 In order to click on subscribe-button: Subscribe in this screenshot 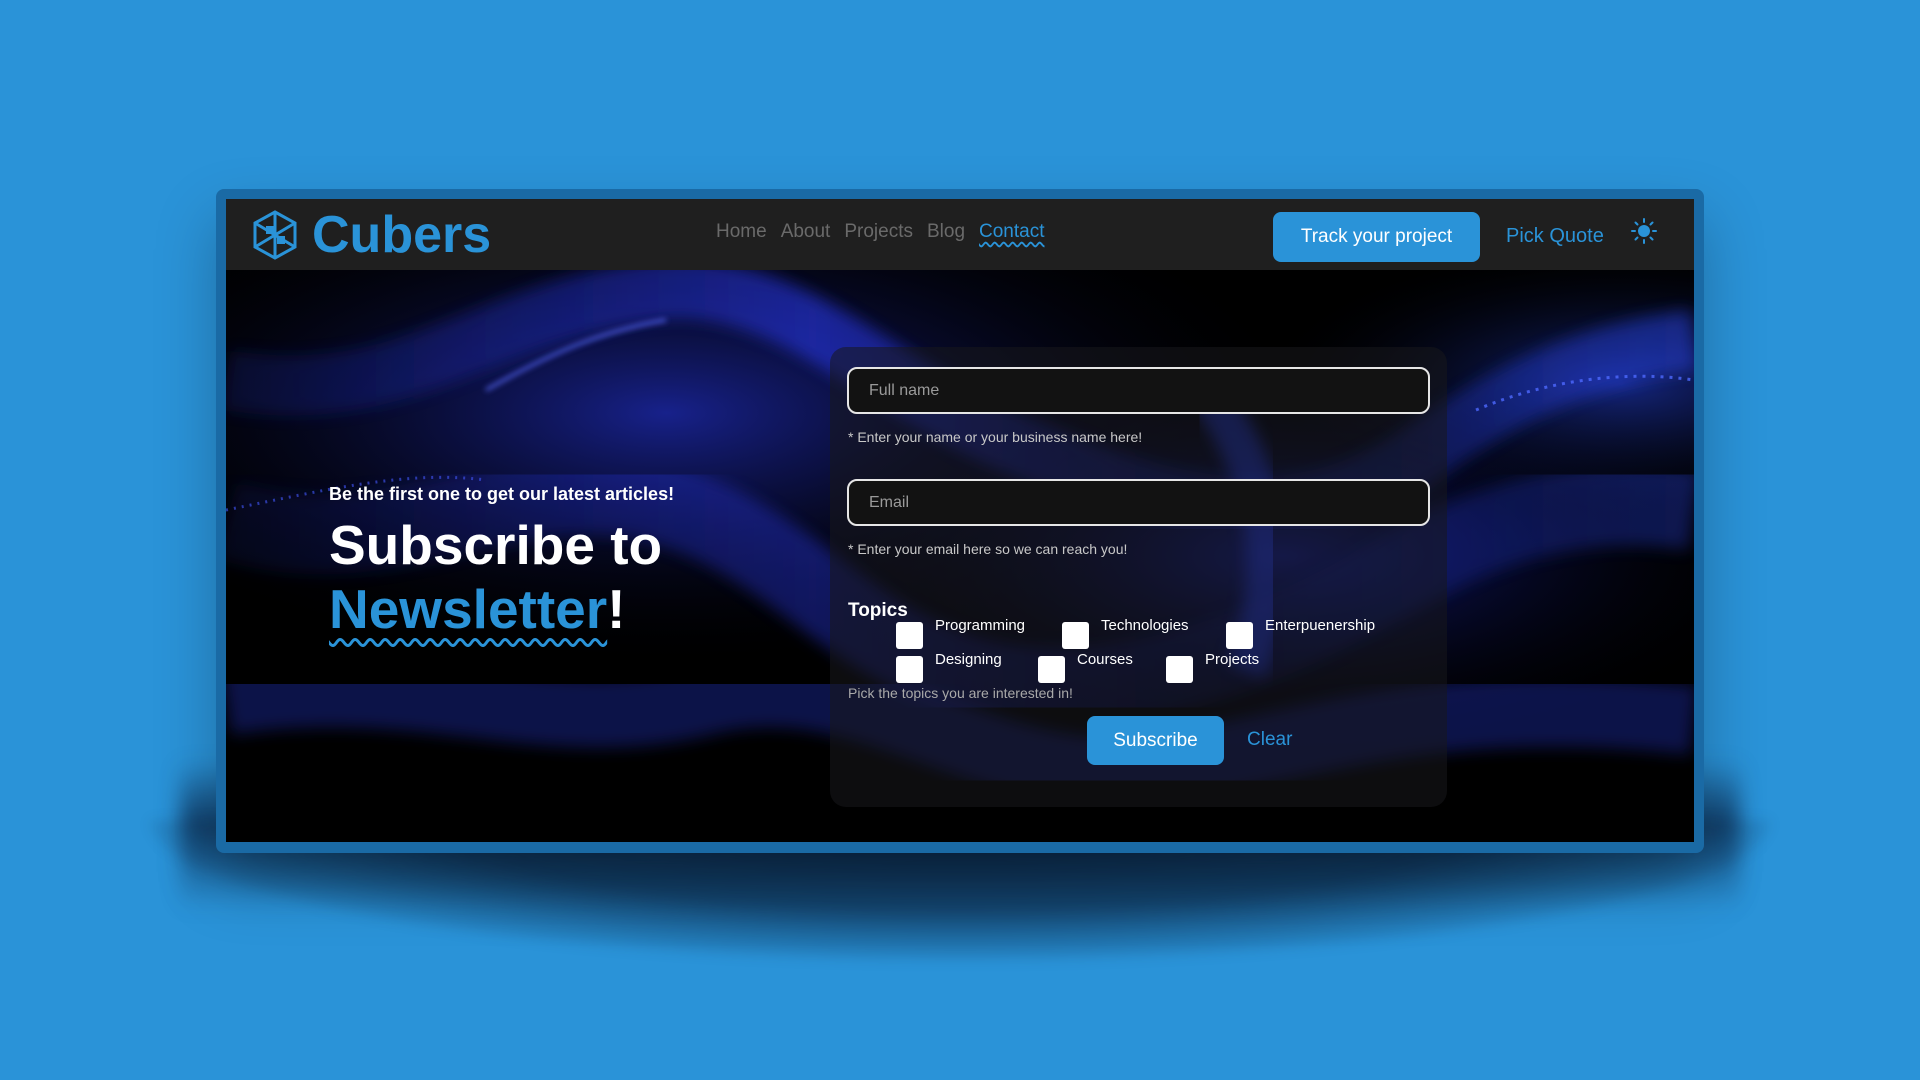, I will do `click(1155, 740)`.